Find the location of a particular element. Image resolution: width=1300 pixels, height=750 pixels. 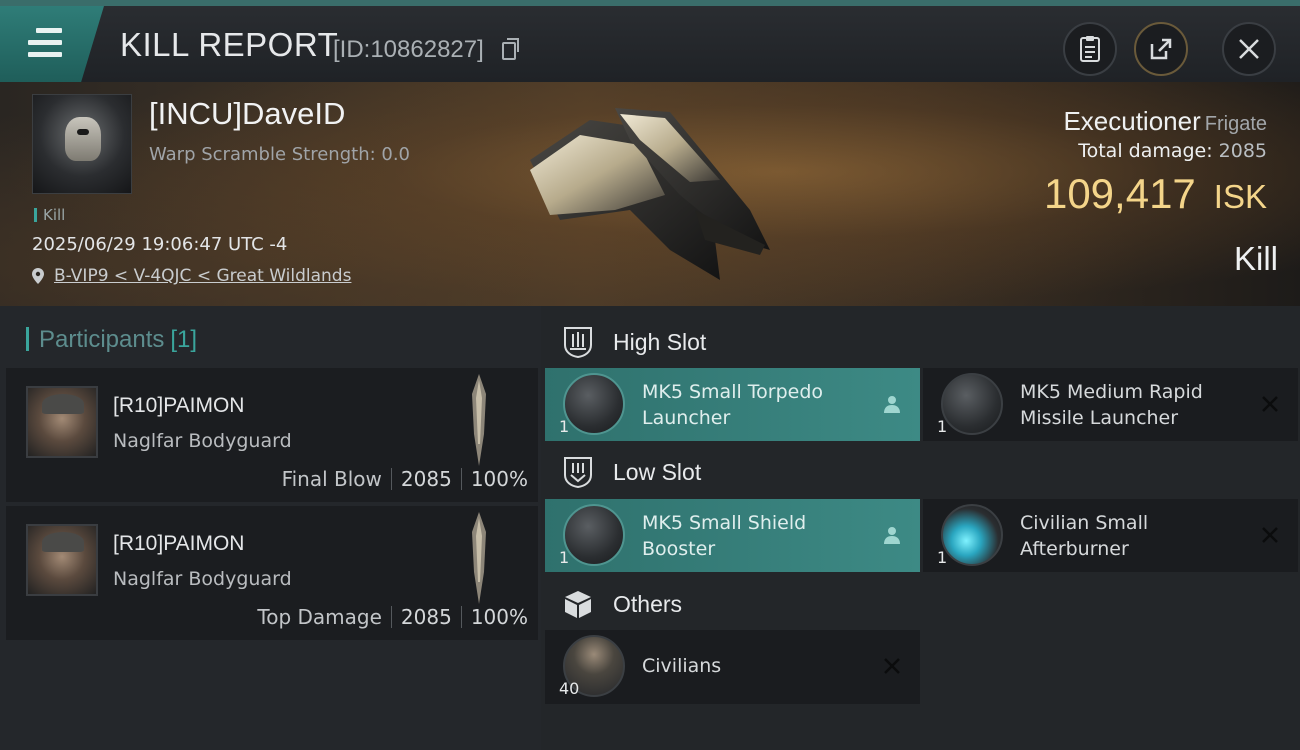

share-button is located at coordinates (1161, 49).